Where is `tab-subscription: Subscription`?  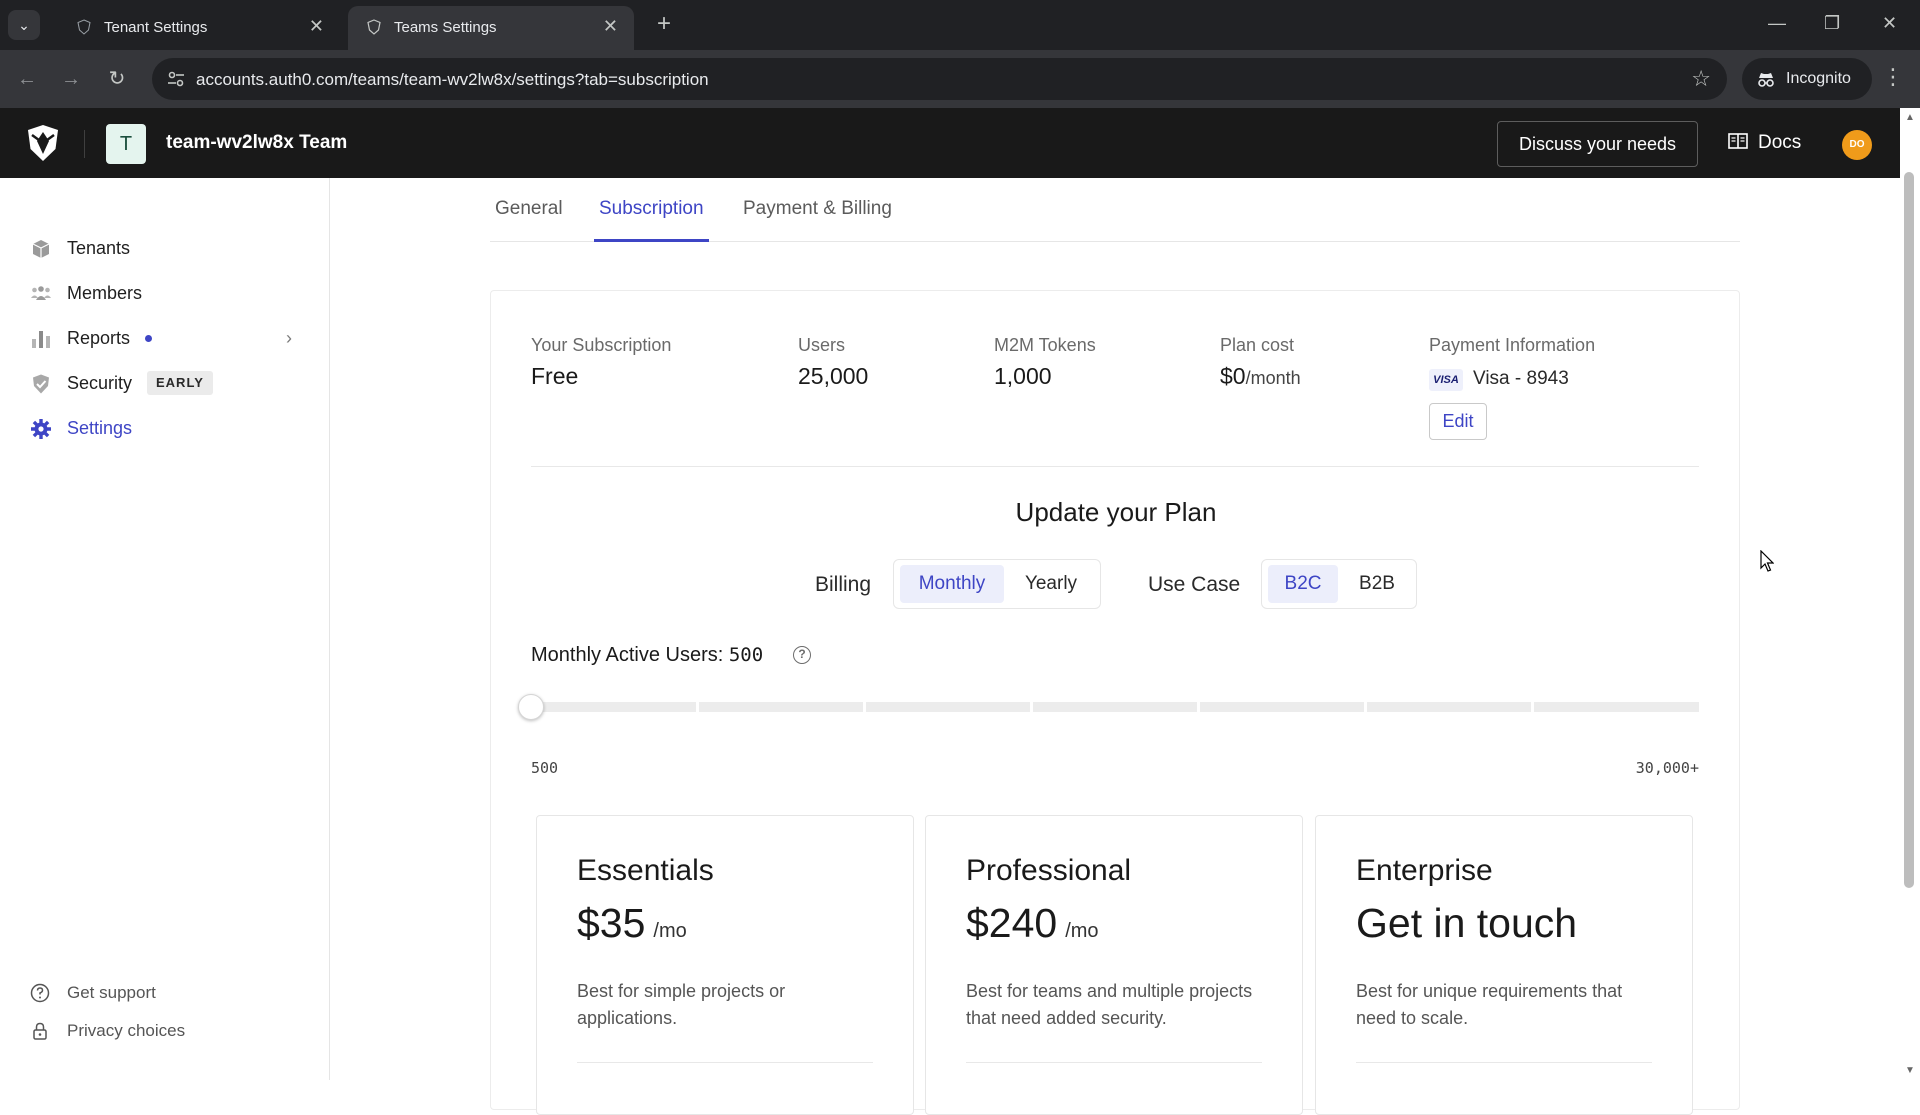 tab-subscription: Subscription is located at coordinates (651, 220).